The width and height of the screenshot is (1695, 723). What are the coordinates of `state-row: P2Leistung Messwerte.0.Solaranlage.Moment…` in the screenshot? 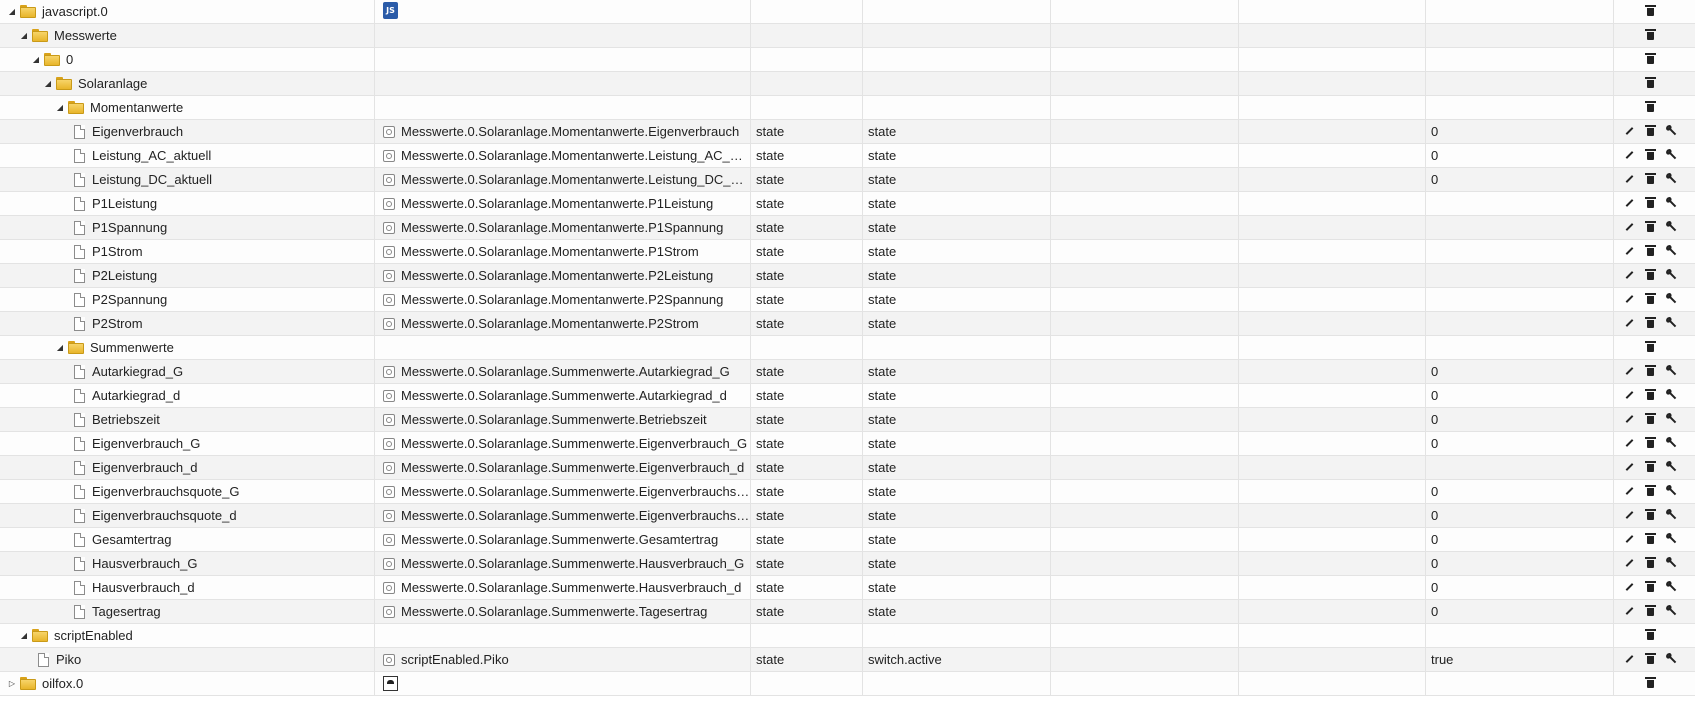 It's located at (847, 276).